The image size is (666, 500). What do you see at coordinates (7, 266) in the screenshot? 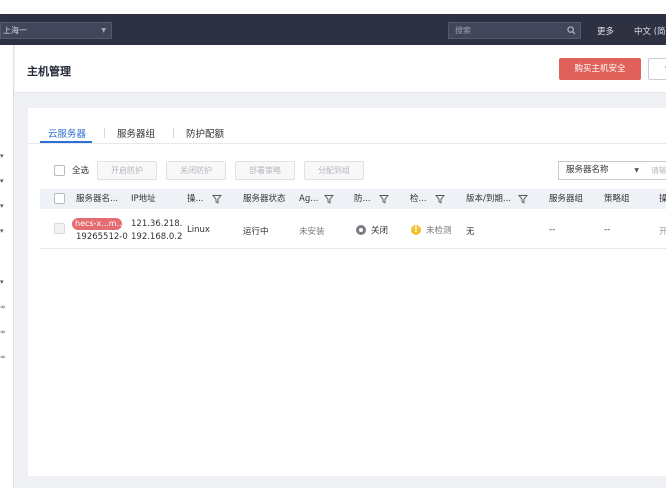
I see `sidebar: ▾ ▾ ▾ ▾ ▾ ∞ ∞ ∞` at bounding box center [7, 266].